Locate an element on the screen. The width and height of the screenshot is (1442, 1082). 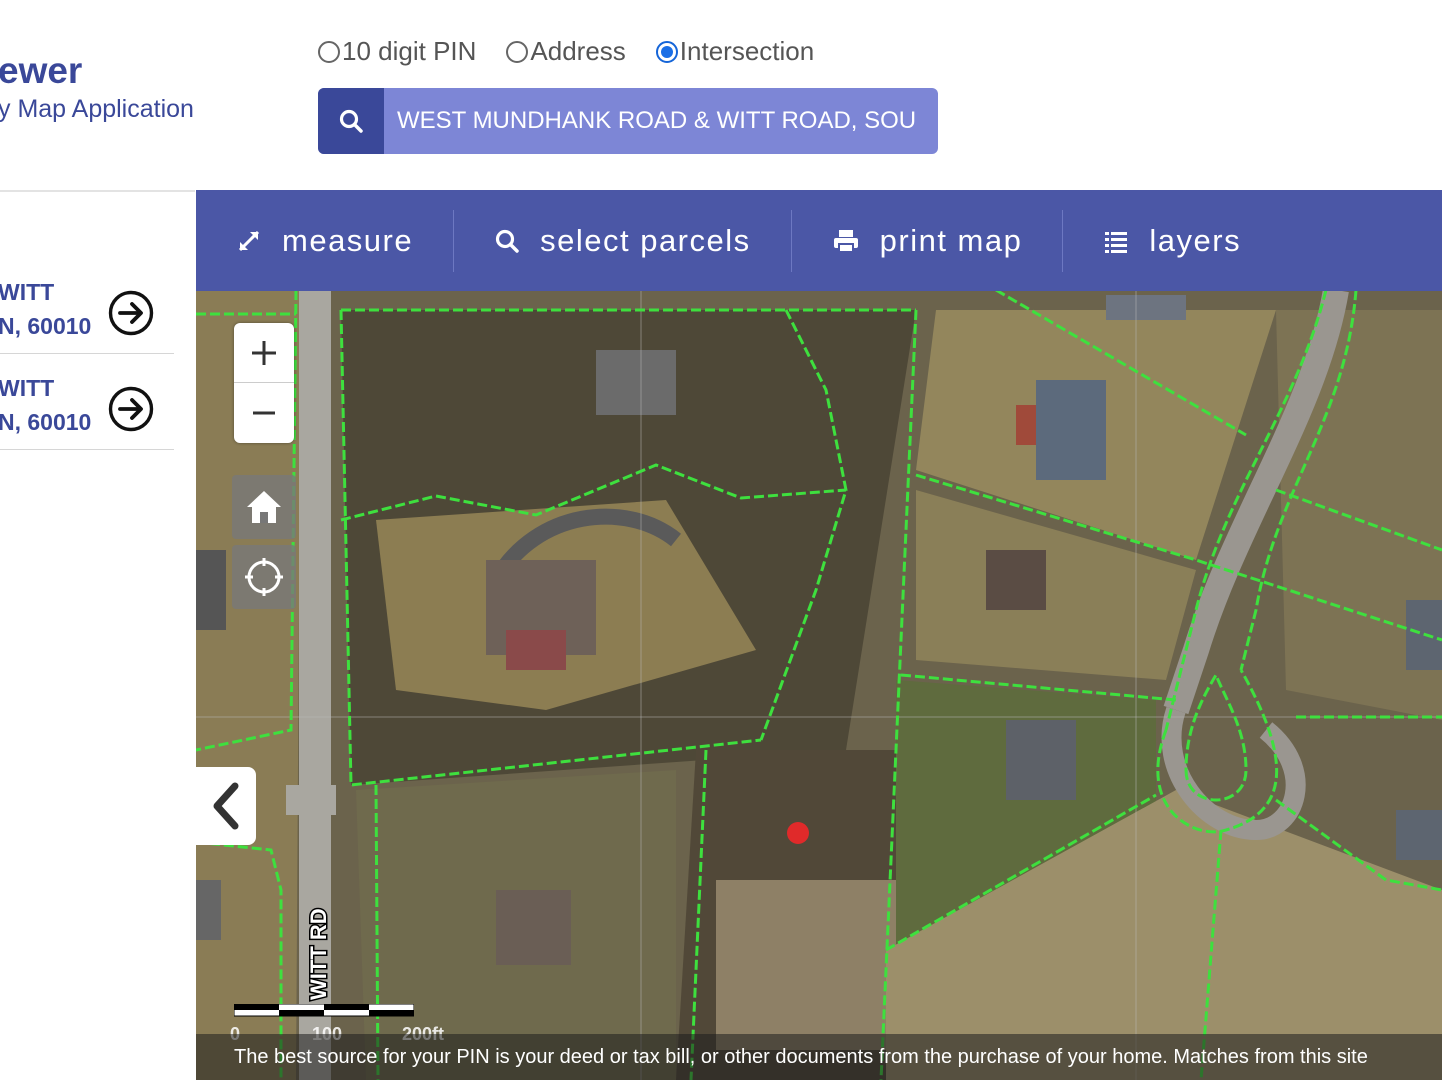
measure-label: measure is located at coordinates (348, 240).